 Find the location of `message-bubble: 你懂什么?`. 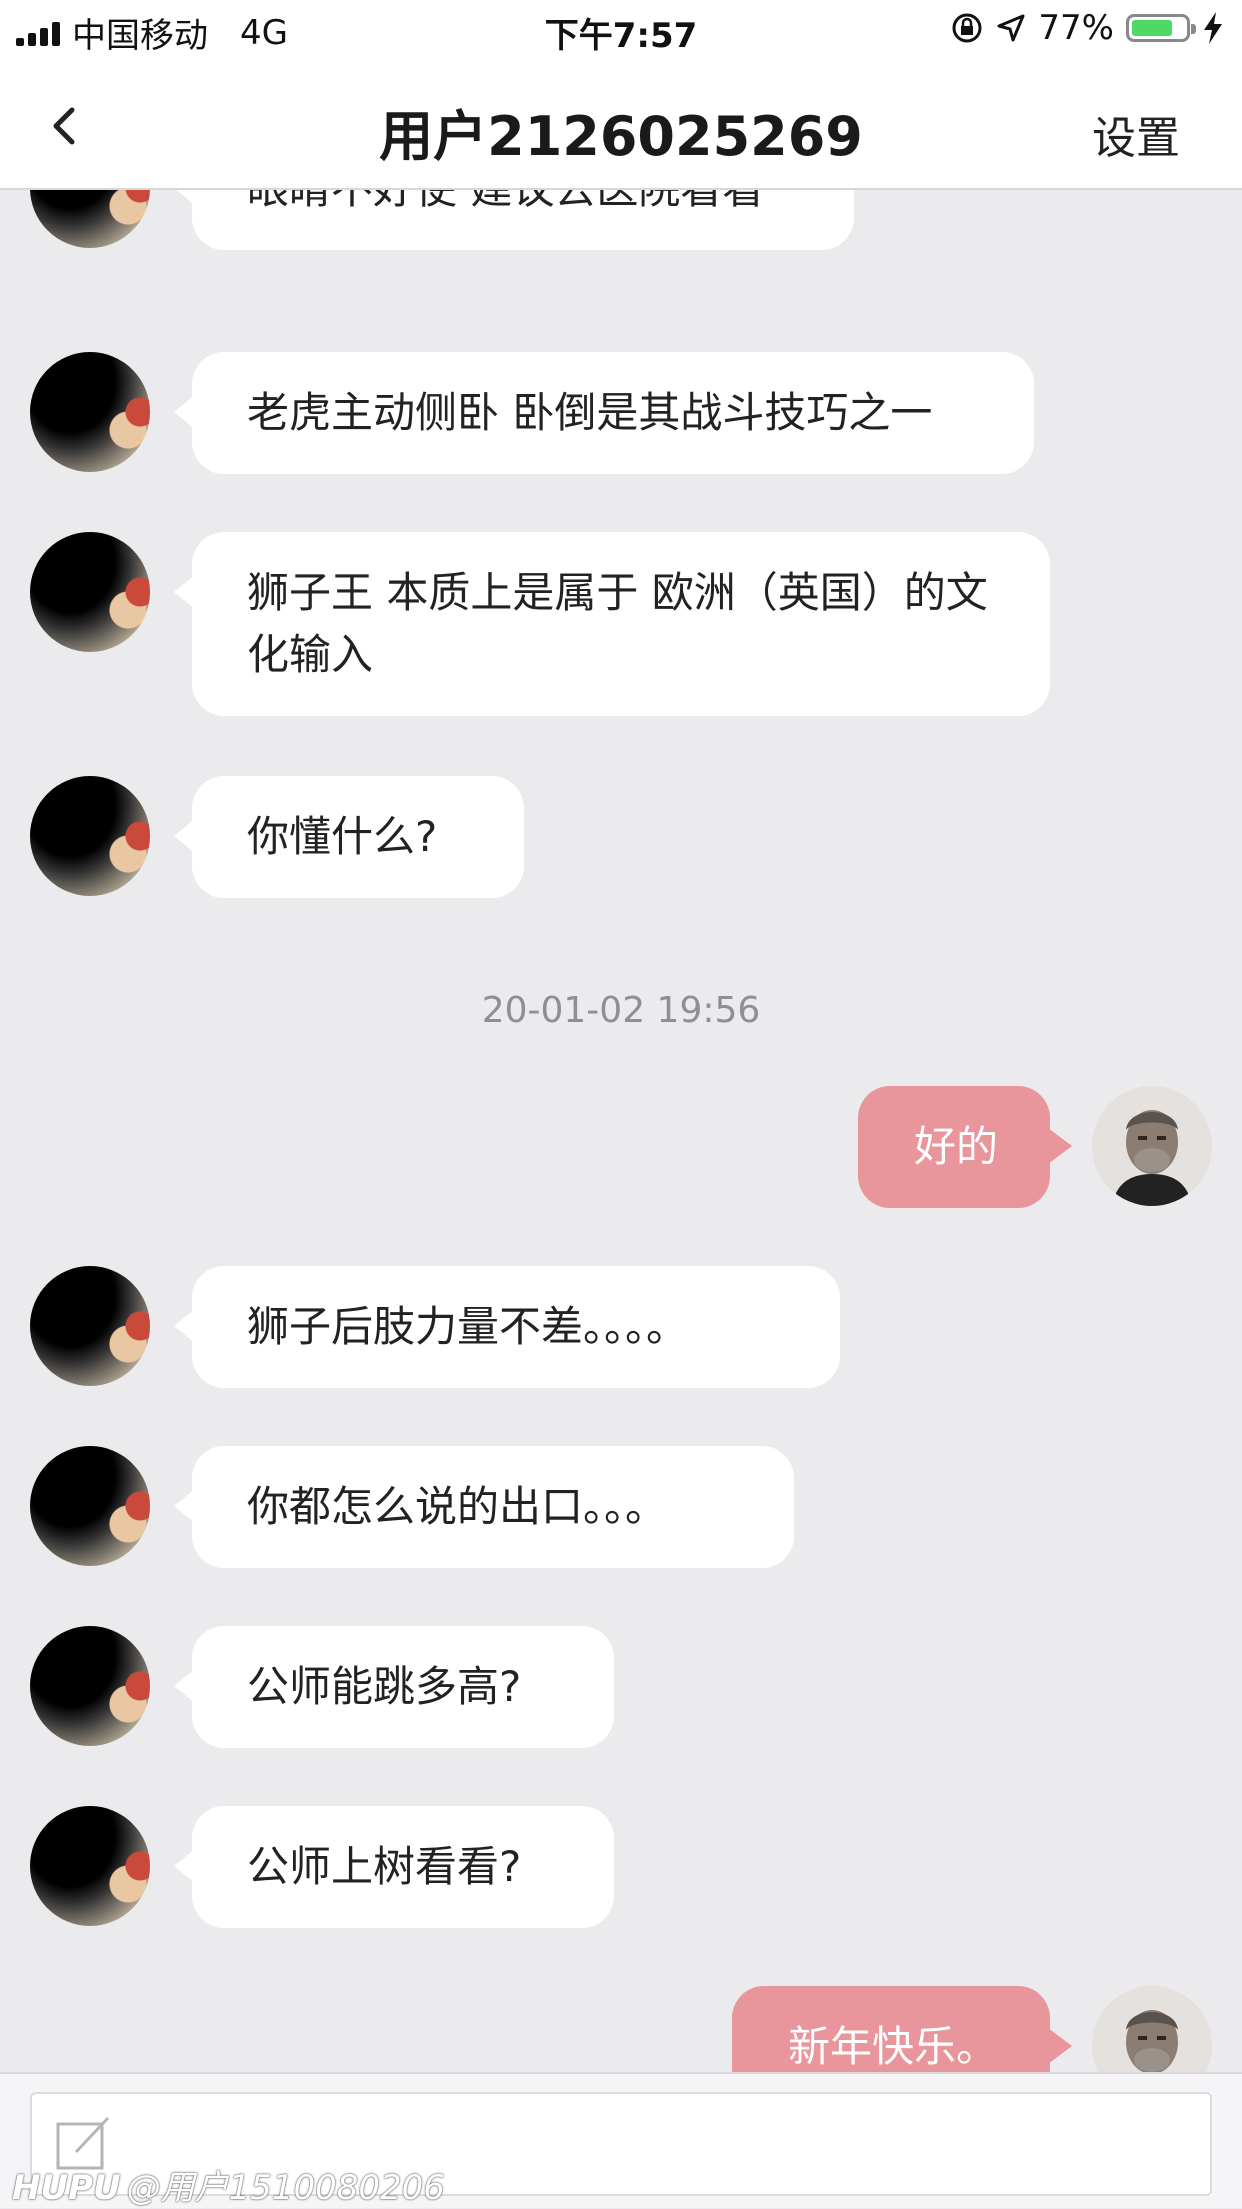

message-bubble: 你懂什么? is located at coordinates (349, 837).